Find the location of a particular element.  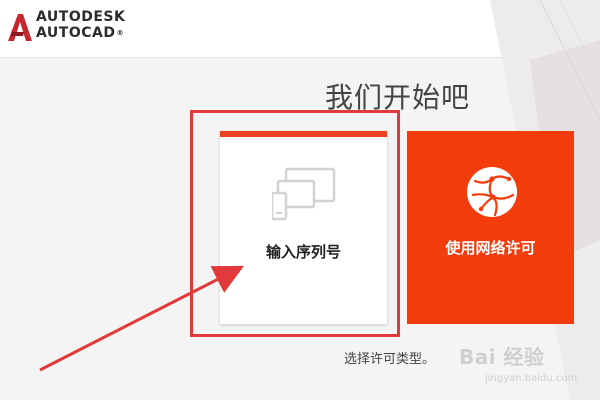

network-globe-icon is located at coordinates (492, 192).